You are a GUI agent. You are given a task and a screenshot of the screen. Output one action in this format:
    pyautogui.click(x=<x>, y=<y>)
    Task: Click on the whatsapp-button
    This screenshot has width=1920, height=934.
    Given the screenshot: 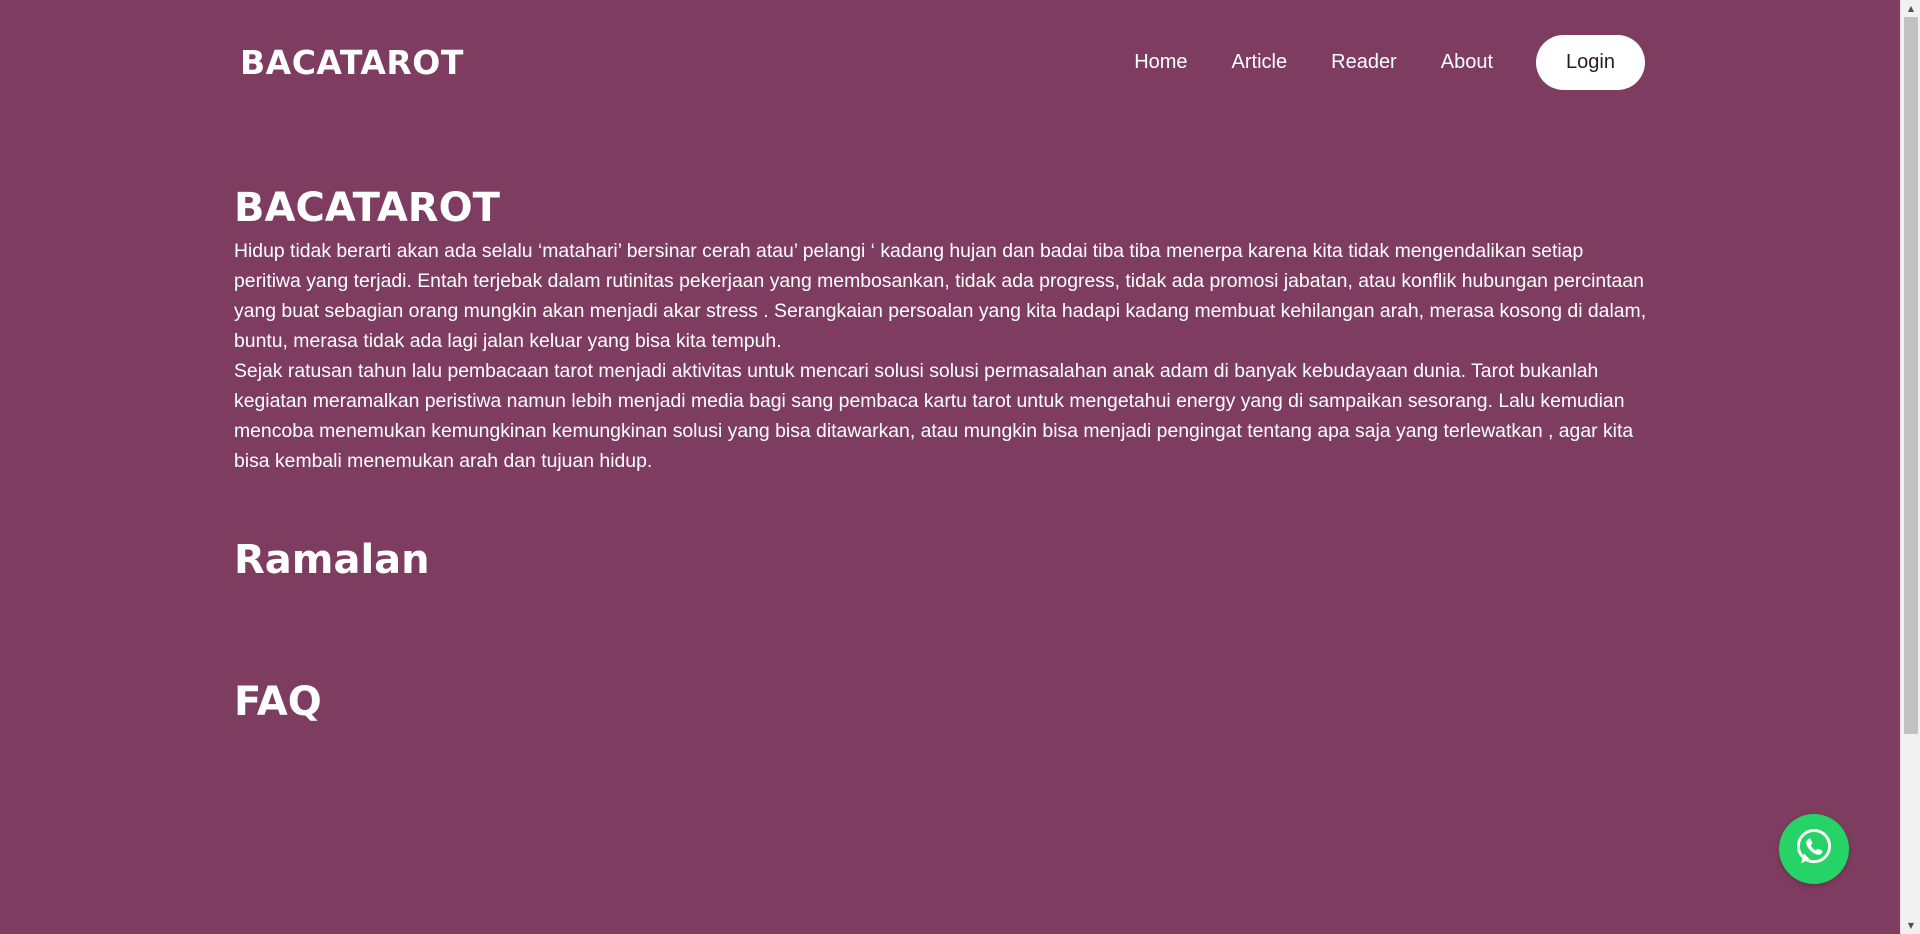 What is the action you would take?
    pyautogui.click(x=1814, y=849)
    